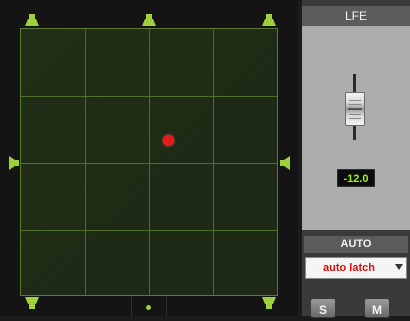  I want to click on speaker-side-left-icon, so click(14, 163).